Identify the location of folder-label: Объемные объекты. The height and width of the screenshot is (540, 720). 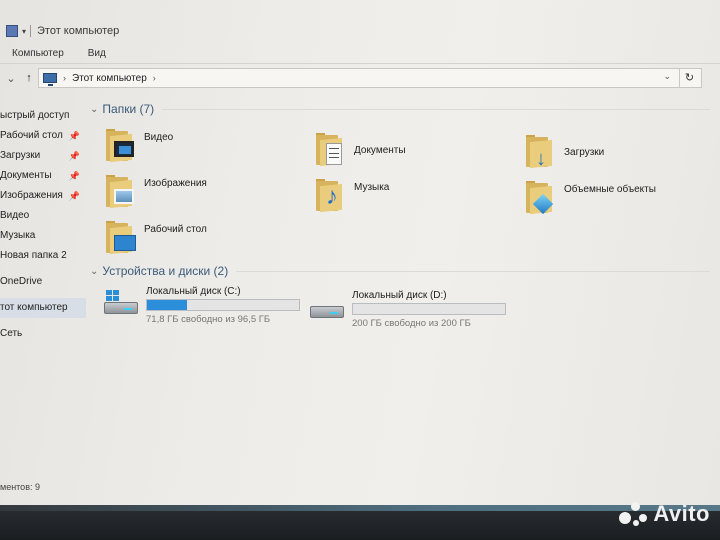
(610, 189).